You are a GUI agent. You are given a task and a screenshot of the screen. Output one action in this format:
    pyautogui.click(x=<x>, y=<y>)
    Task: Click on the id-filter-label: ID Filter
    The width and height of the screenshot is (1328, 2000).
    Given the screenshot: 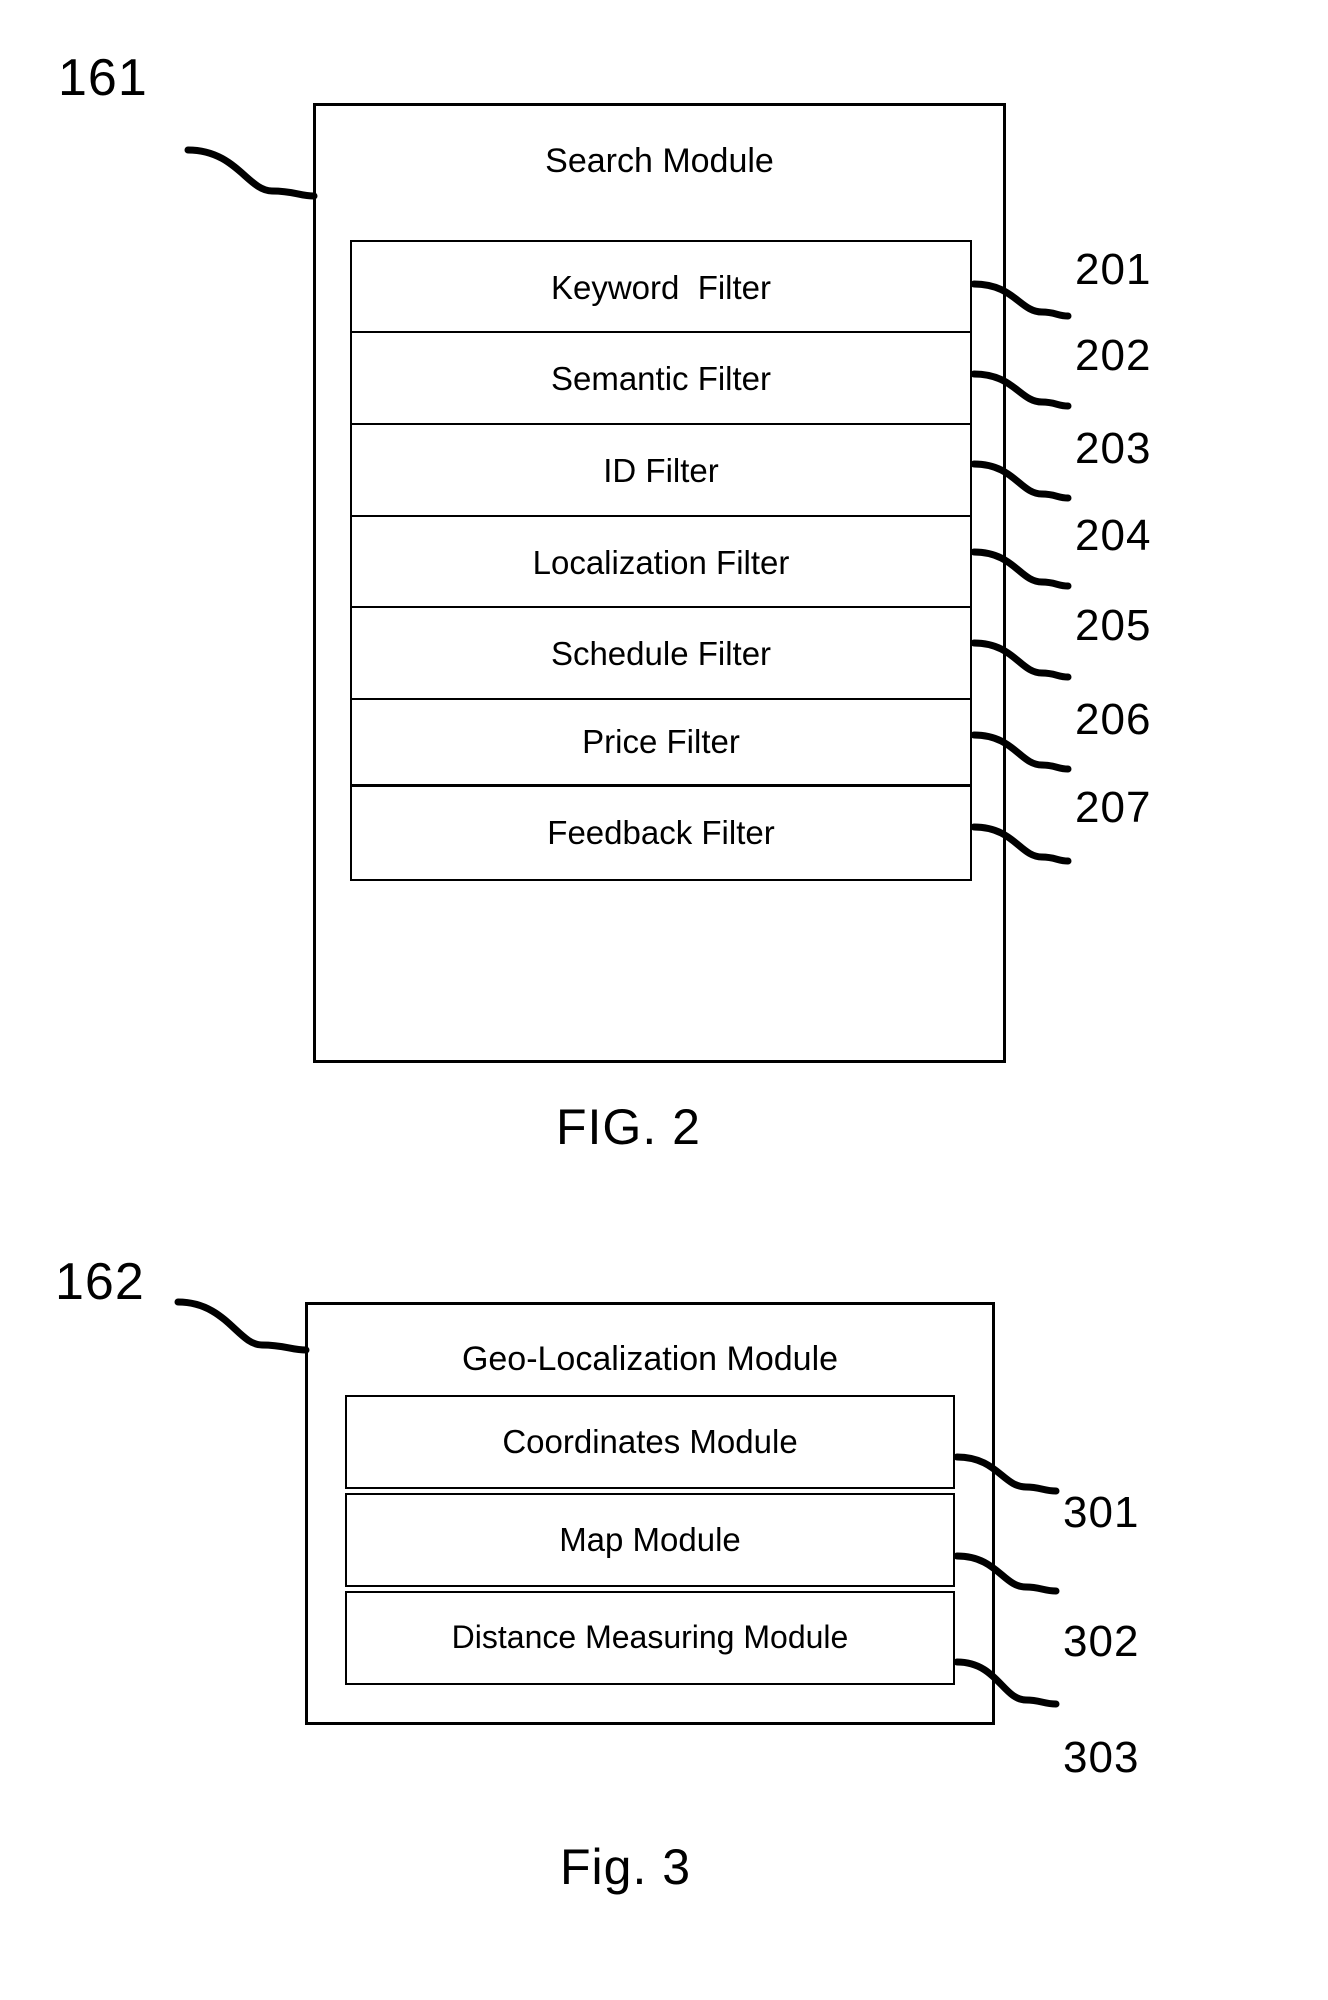 What is the action you would take?
    pyautogui.click(x=661, y=470)
    